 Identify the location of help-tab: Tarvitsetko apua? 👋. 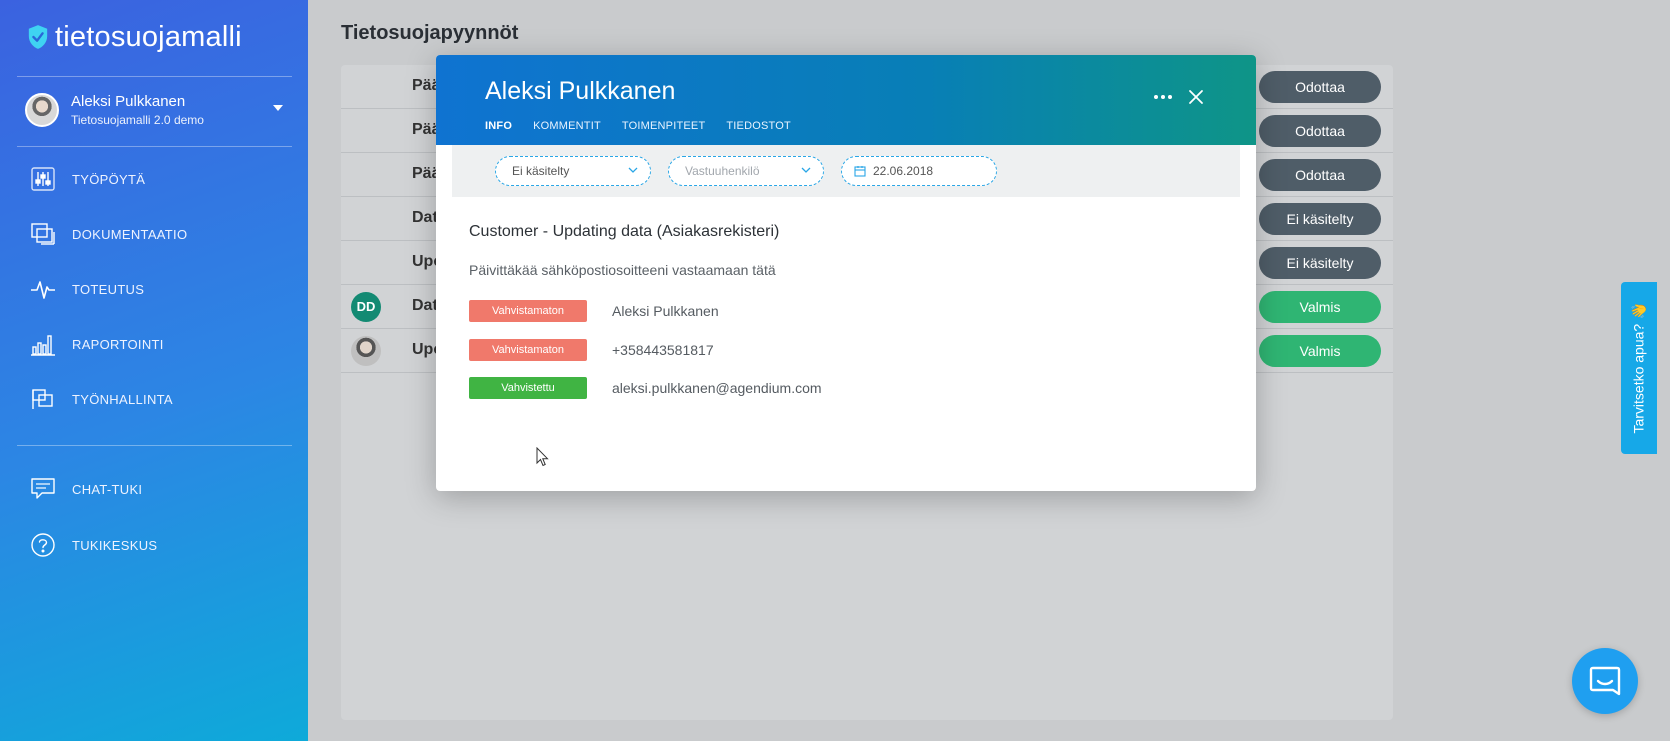
(1639, 368).